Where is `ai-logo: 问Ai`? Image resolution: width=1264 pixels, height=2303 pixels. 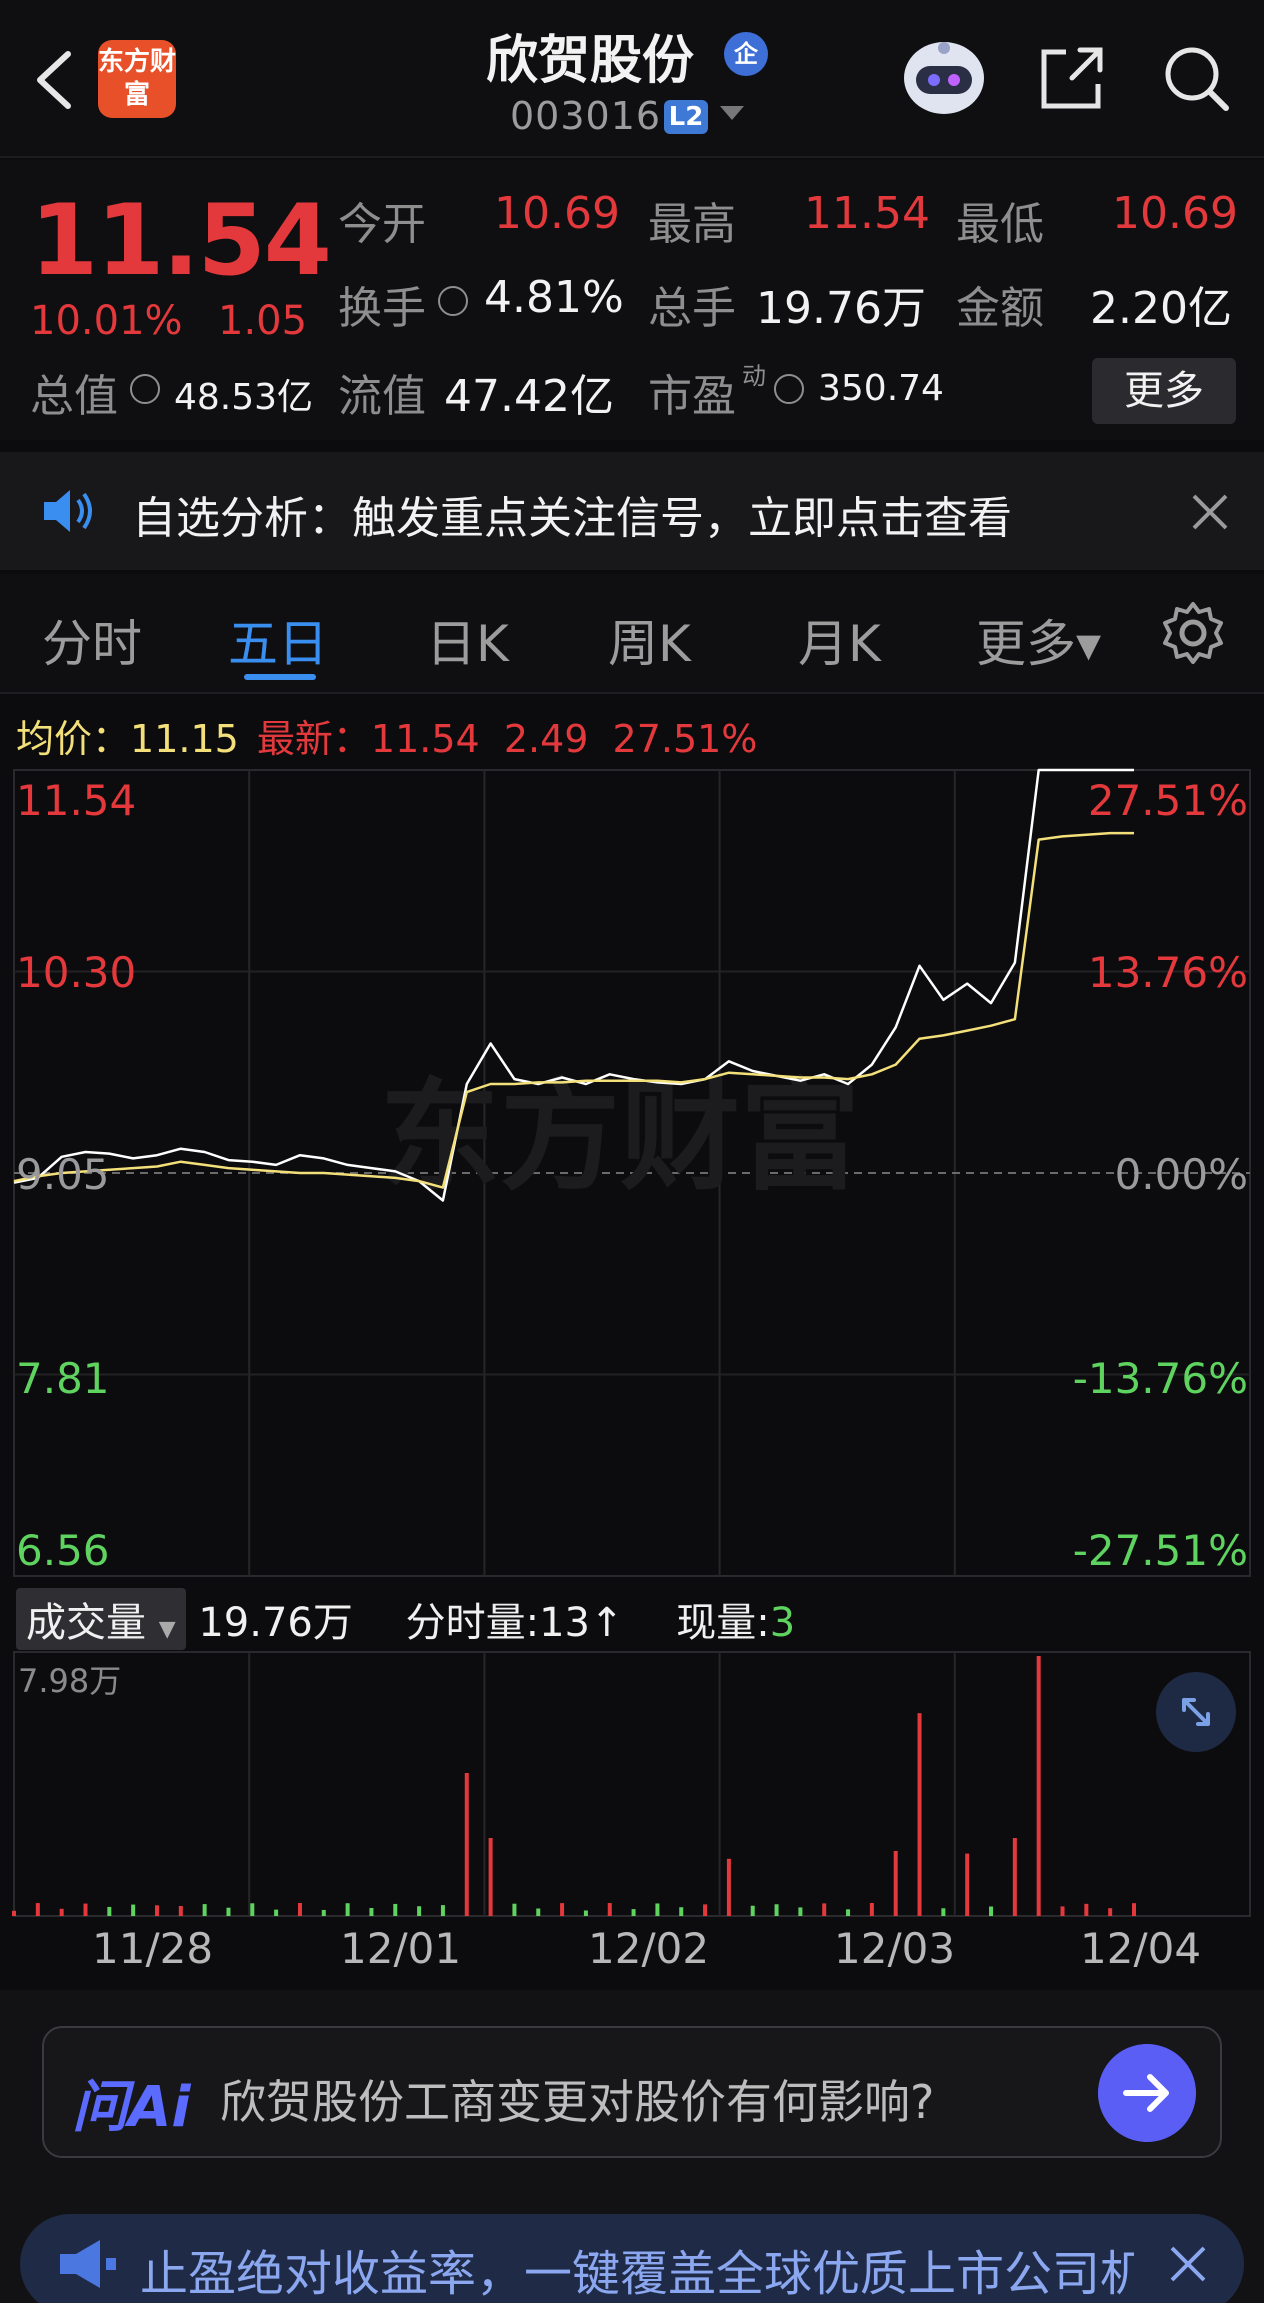 ai-logo: 问Ai is located at coordinates (131, 2107).